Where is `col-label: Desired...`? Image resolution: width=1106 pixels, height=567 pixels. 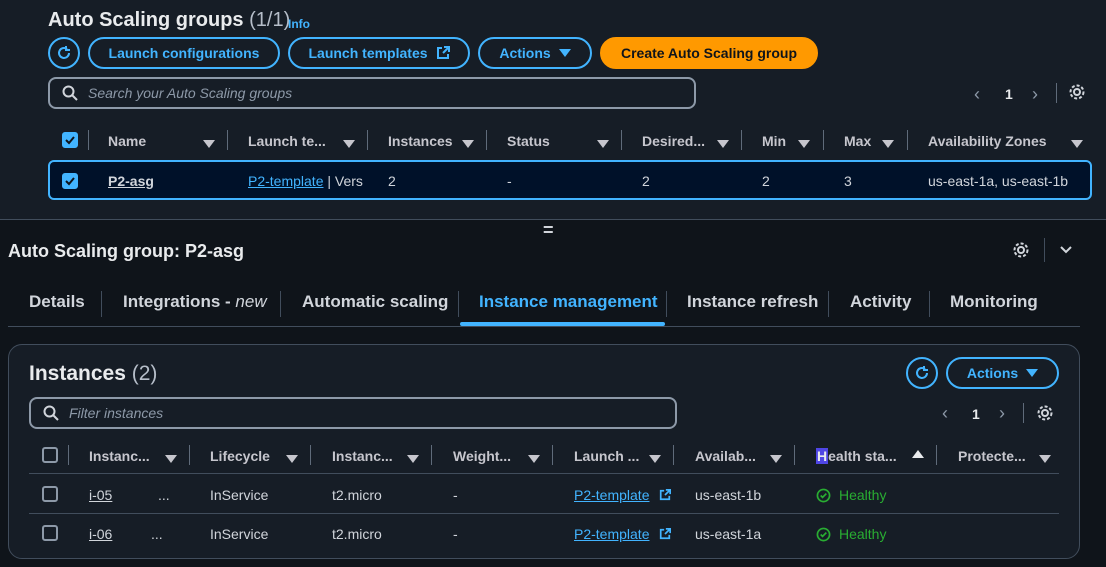 col-label: Desired... is located at coordinates (674, 141).